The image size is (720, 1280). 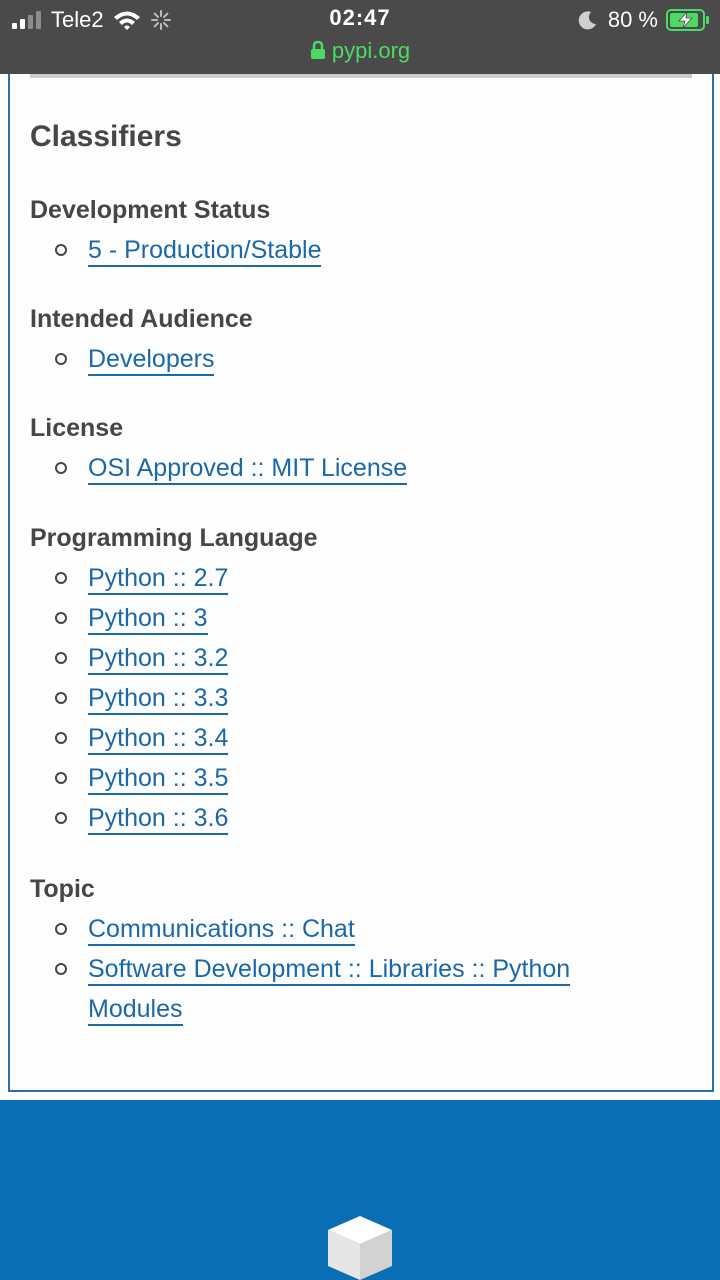 I want to click on group-title: License, so click(x=77, y=428).